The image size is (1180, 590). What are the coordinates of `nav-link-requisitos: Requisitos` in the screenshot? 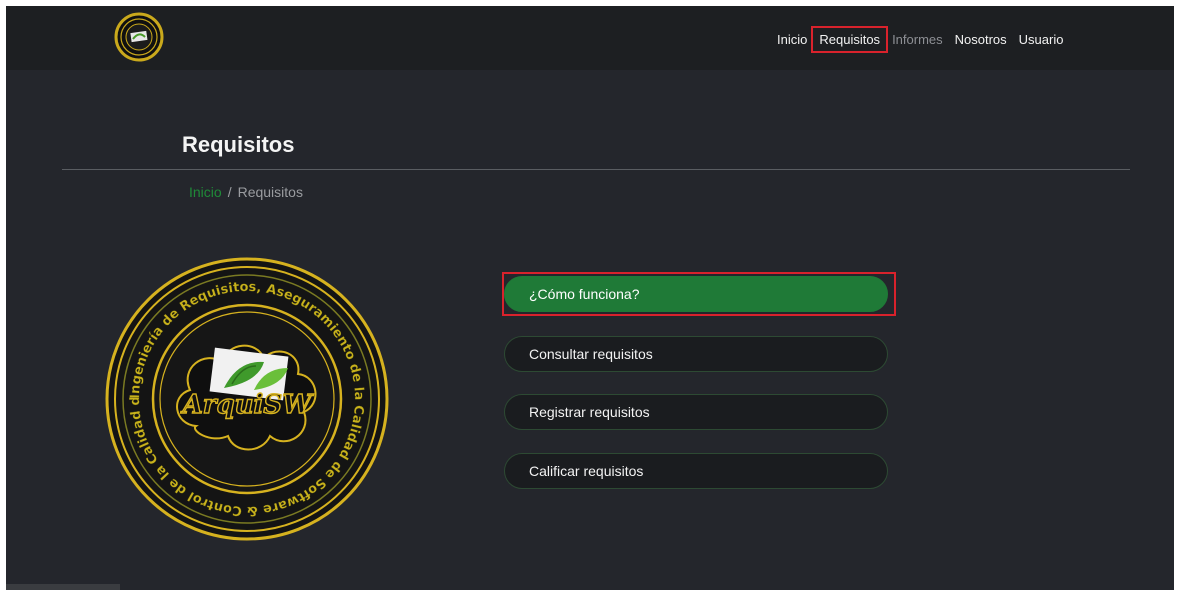 It's located at (850, 39).